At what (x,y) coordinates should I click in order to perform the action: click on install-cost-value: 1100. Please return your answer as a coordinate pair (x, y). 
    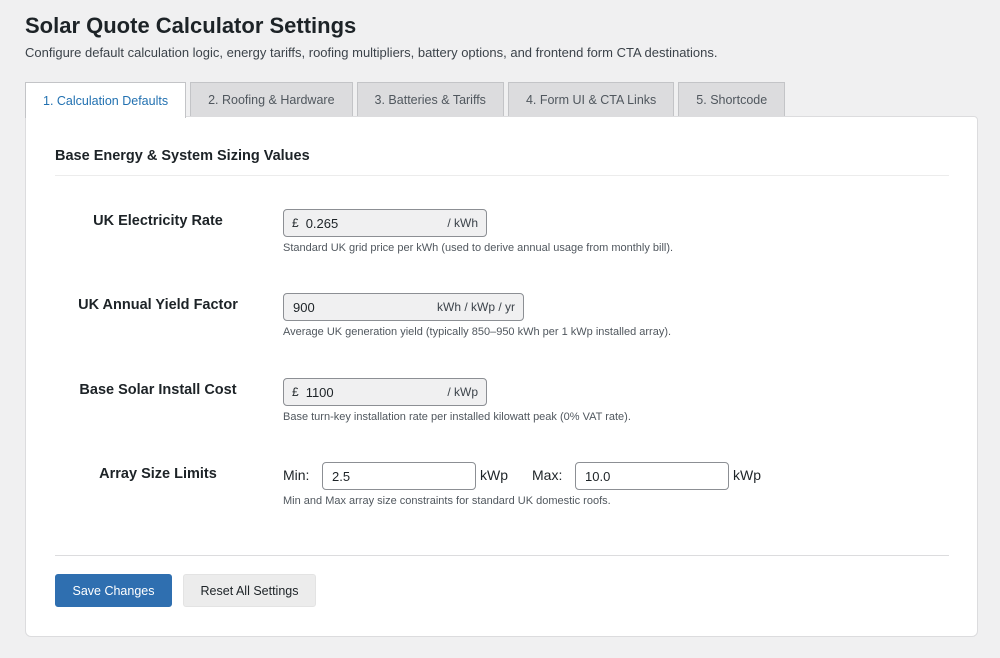
    Looking at the image, I should click on (319, 392).